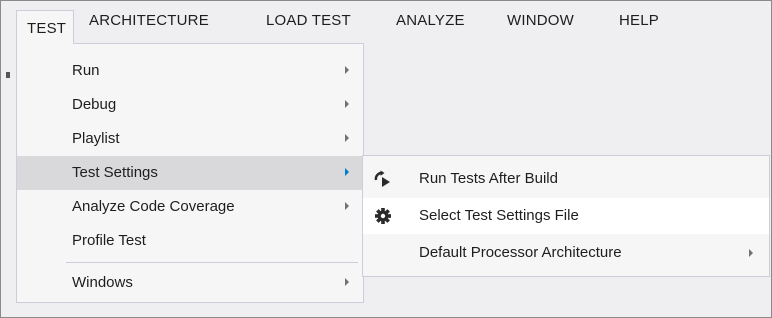 Image resolution: width=772 pixels, height=318 pixels. I want to click on menu-help: HELP, so click(639, 22).